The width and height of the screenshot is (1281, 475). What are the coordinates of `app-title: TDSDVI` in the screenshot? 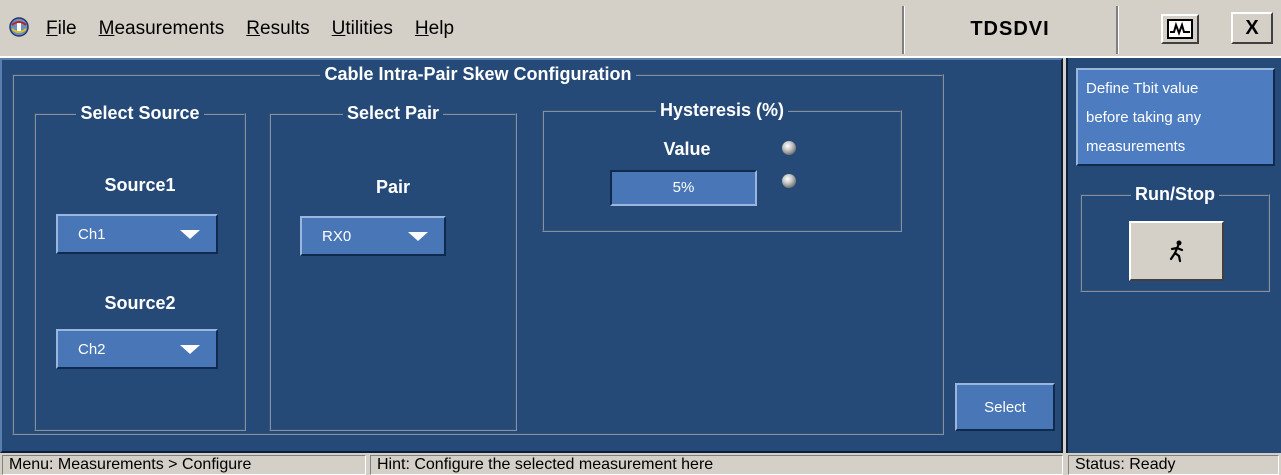 It's located at (1010, 28).